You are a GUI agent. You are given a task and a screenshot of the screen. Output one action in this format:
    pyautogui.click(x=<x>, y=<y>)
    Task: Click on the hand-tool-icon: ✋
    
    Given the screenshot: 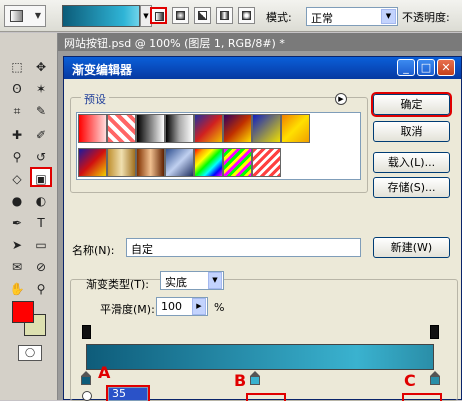 What is the action you would take?
    pyautogui.click(x=17, y=289)
    